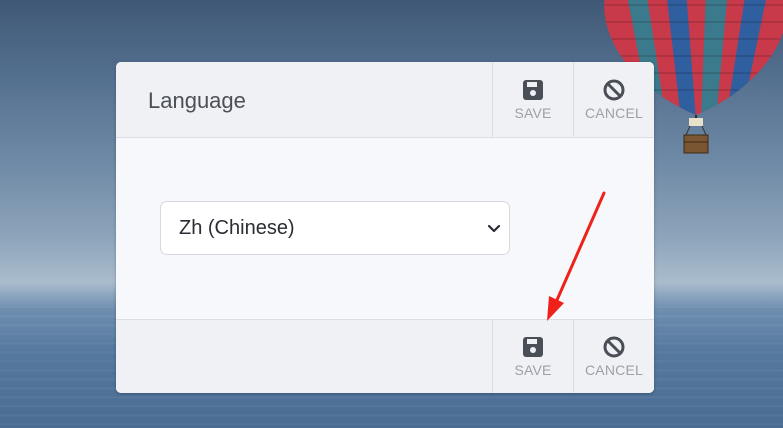 The image size is (783, 428). I want to click on footer-spacer, so click(304, 356).